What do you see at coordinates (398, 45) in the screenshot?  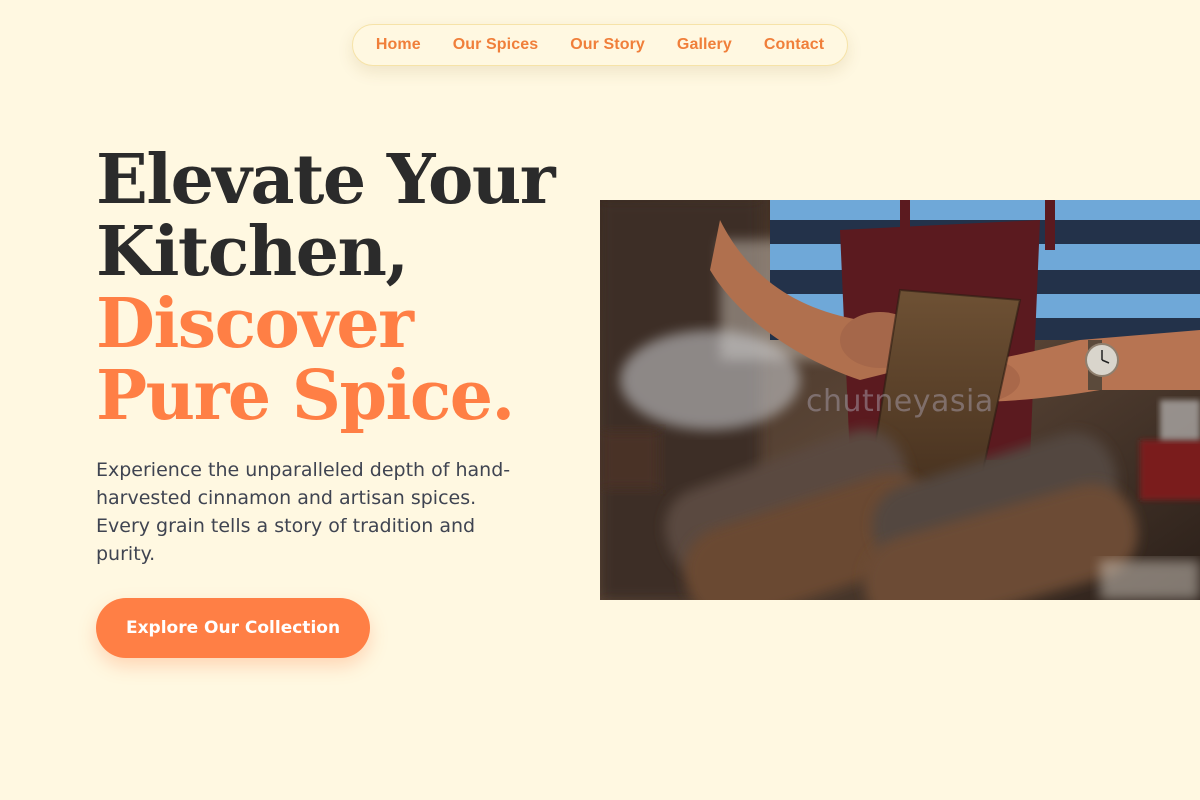 I see `nav-home-link: Home` at bounding box center [398, 45].